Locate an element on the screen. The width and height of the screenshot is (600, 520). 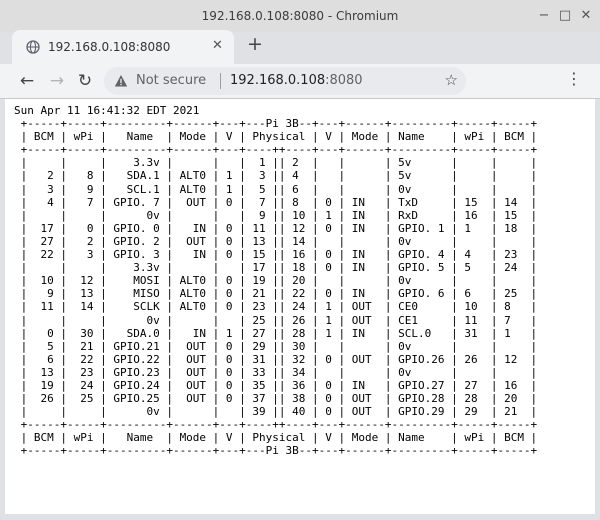
toolbar: ← → ↻ Not secure 192.168.0.108:8080 ☆ ⋮ is located at coordinates (300, 81).